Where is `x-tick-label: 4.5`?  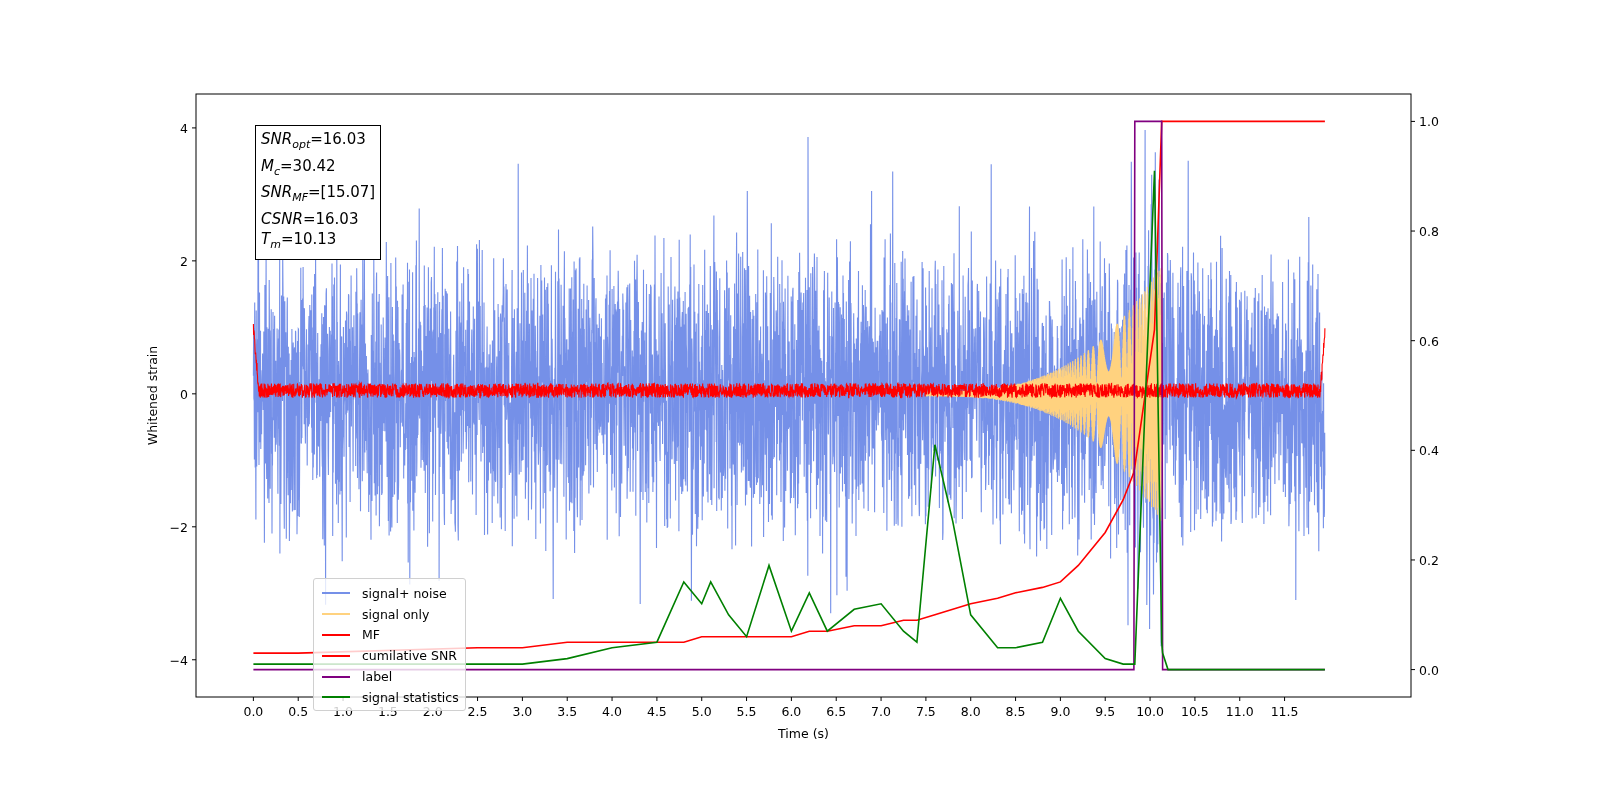
x-tick-label: 4.5 is located at coordinates (656, 711).